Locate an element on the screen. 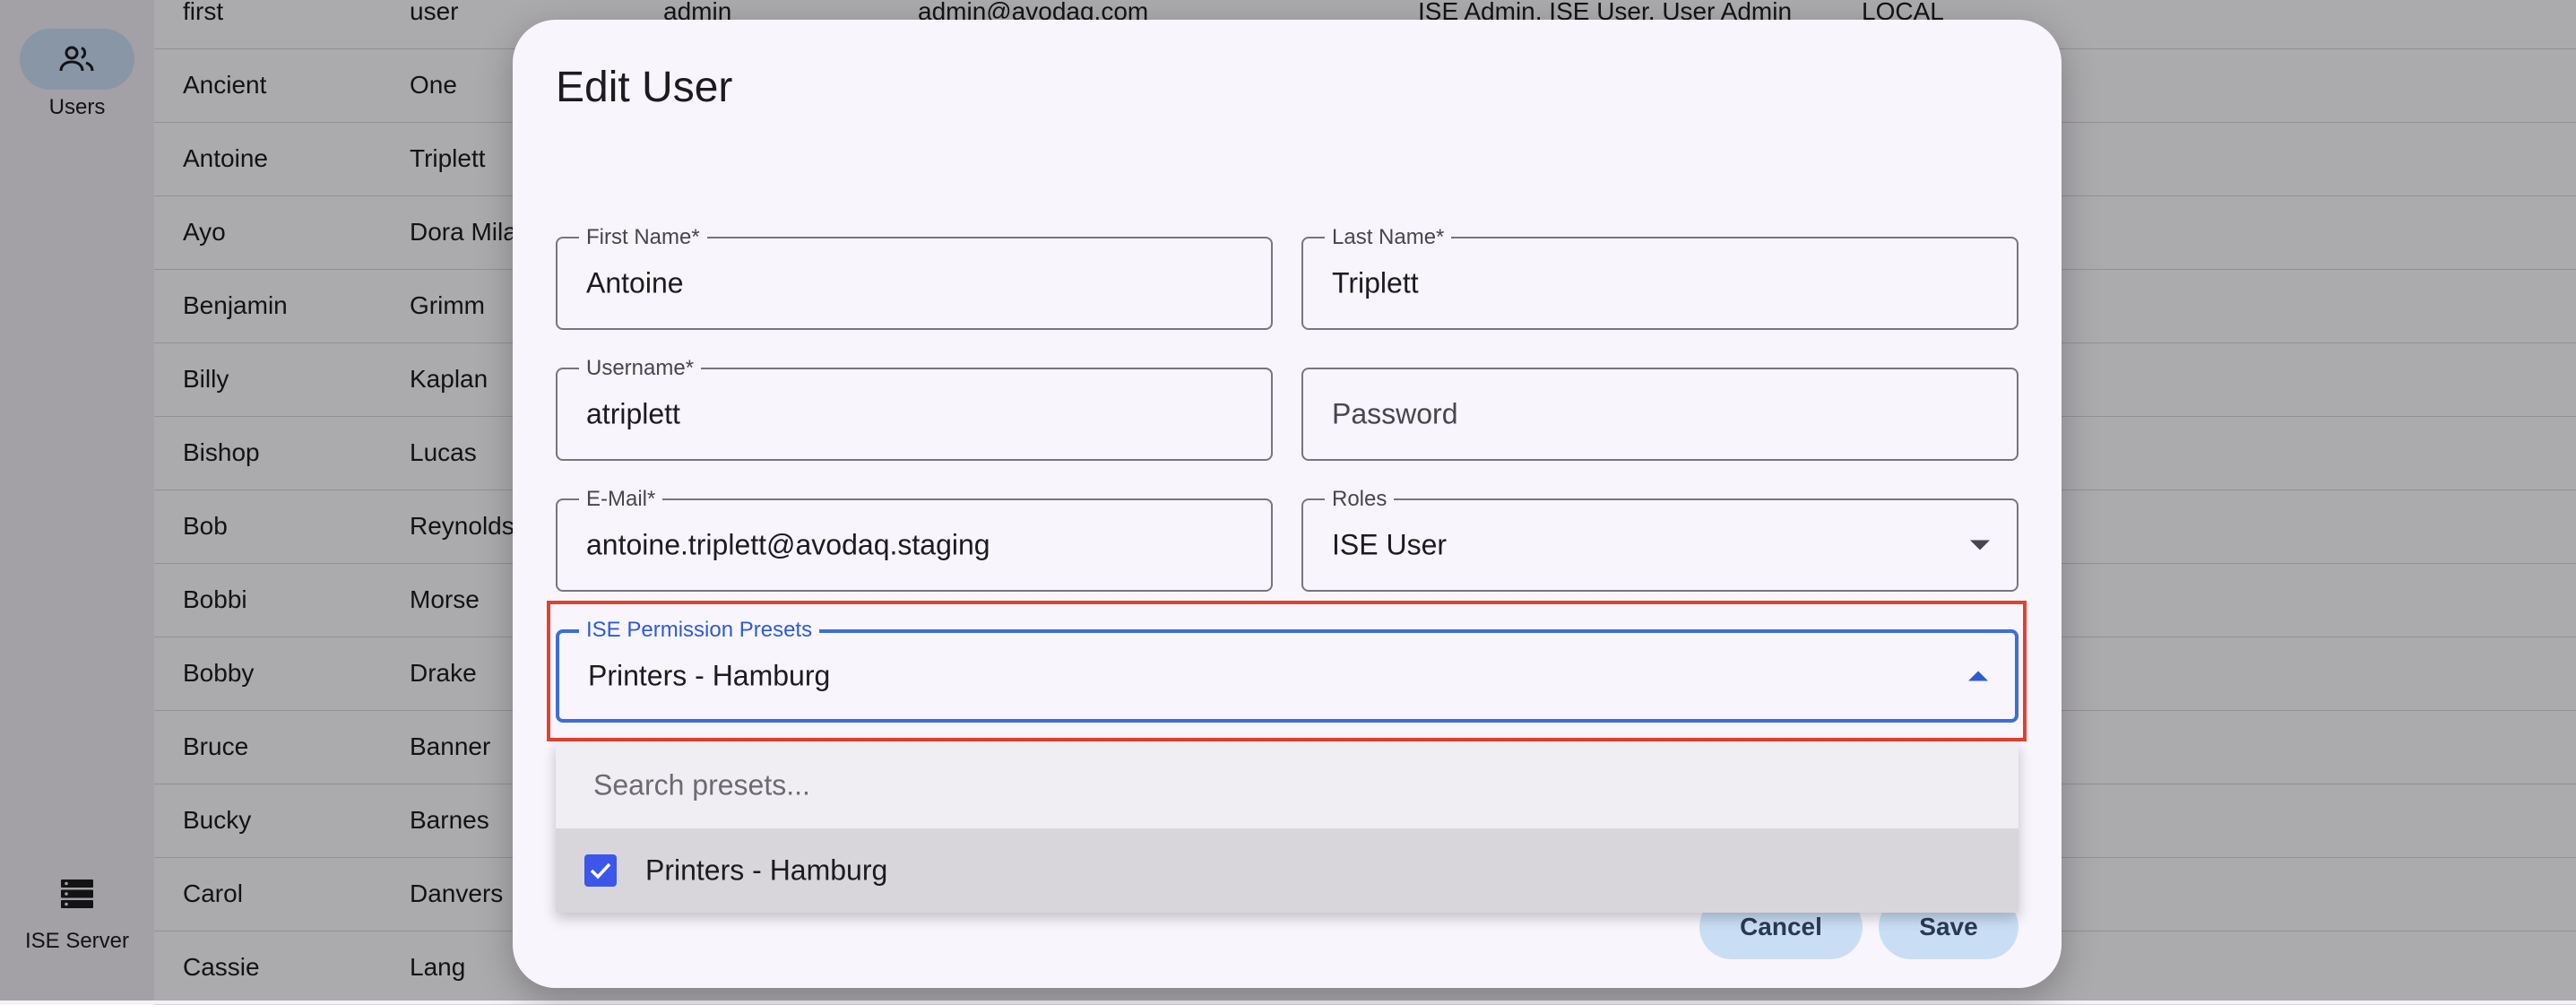 The width and height of the screenshot is (2576, 1005). dialog-title: Edit User is located at coordinates (644, 87).